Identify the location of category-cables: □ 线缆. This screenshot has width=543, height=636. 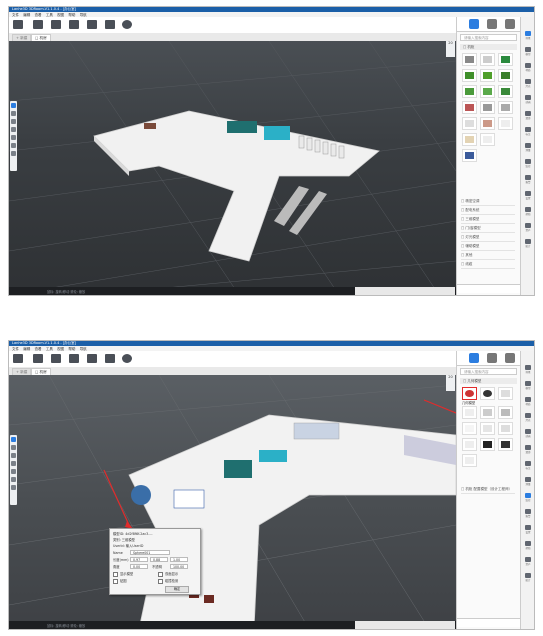
(488, 265).